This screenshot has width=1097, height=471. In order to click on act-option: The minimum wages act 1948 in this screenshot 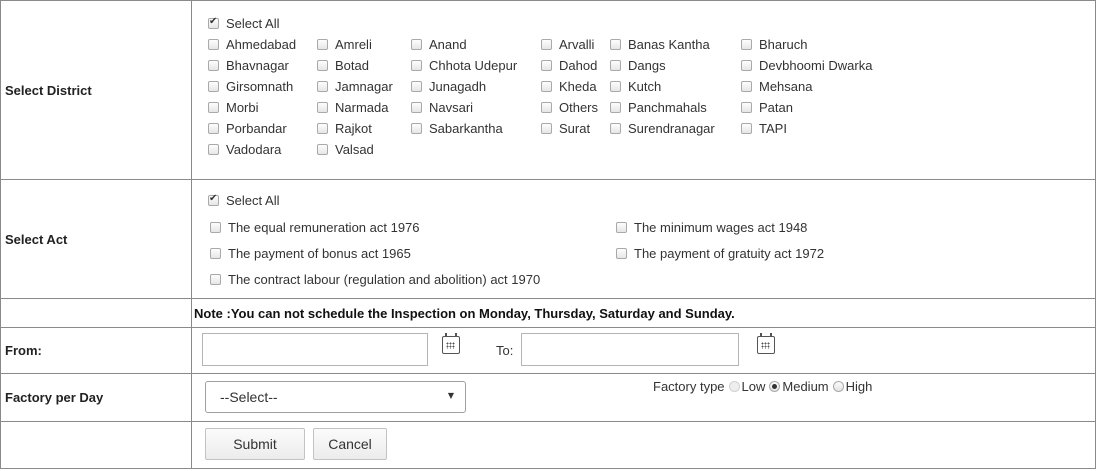, I will do `click(711, 227)`.